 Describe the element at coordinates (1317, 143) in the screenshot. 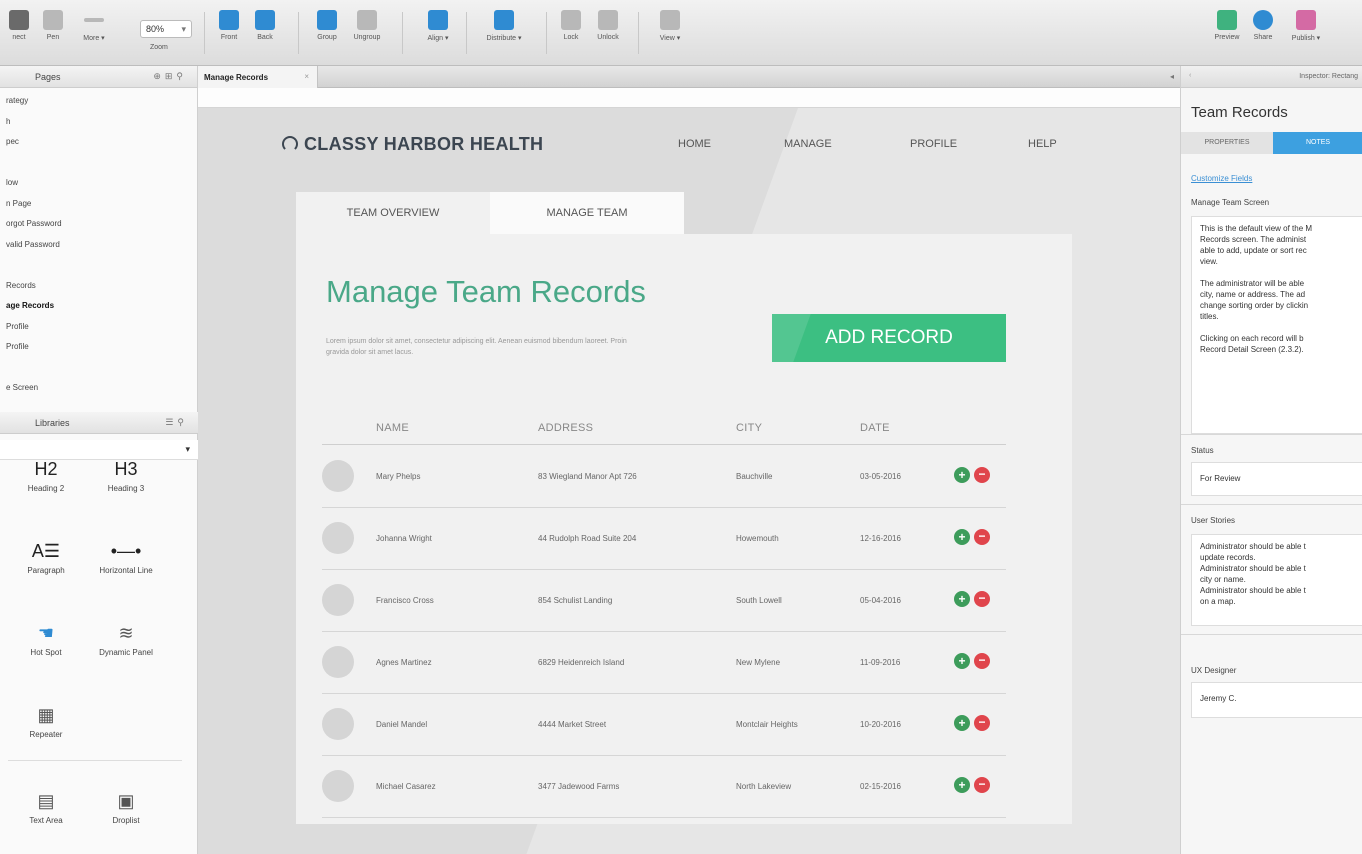

I see `tab-notes: NOTES` at that location.